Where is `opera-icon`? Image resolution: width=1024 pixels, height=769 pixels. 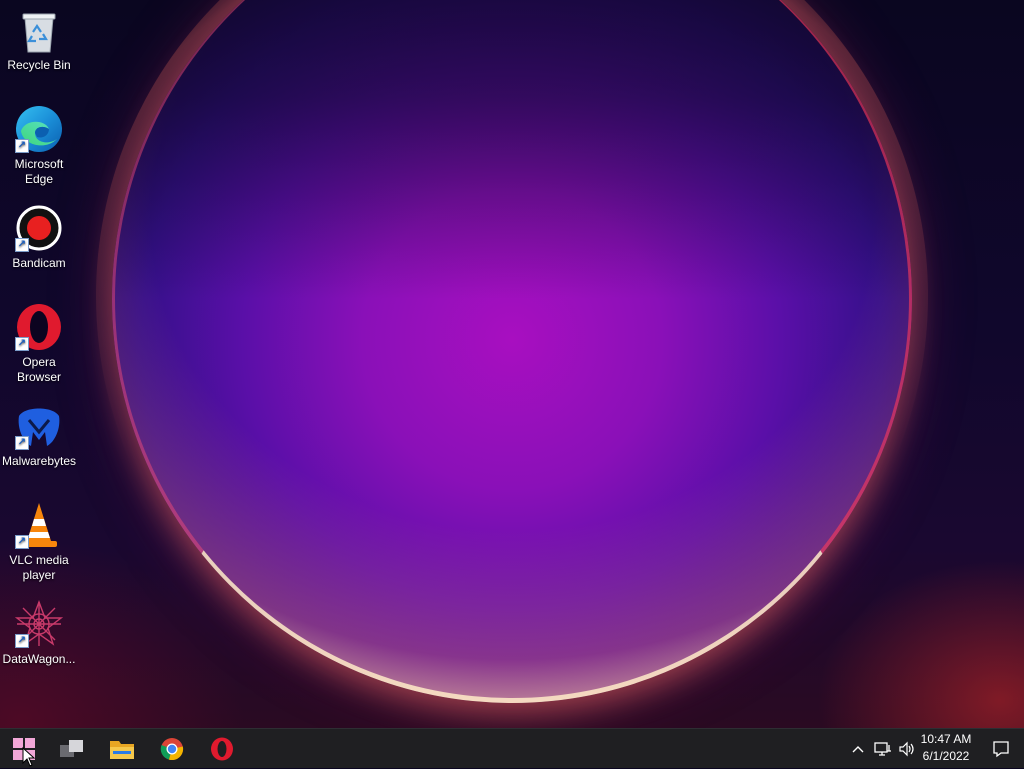
opera-icon is located at coordinates (222, 749).